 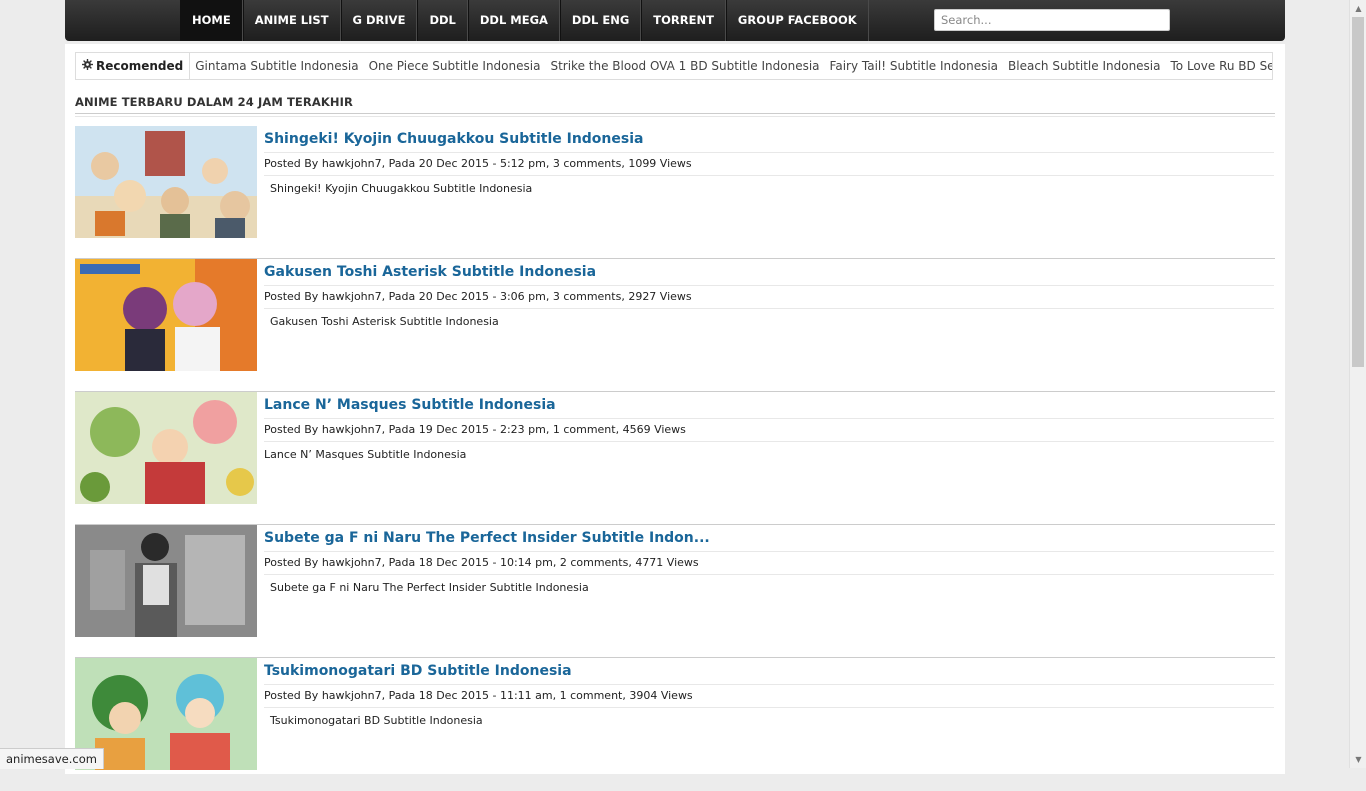 What do you see at coordinates (1052, 20) in the screenshot?
I see `search-input` at bounding box center [1052, 20].